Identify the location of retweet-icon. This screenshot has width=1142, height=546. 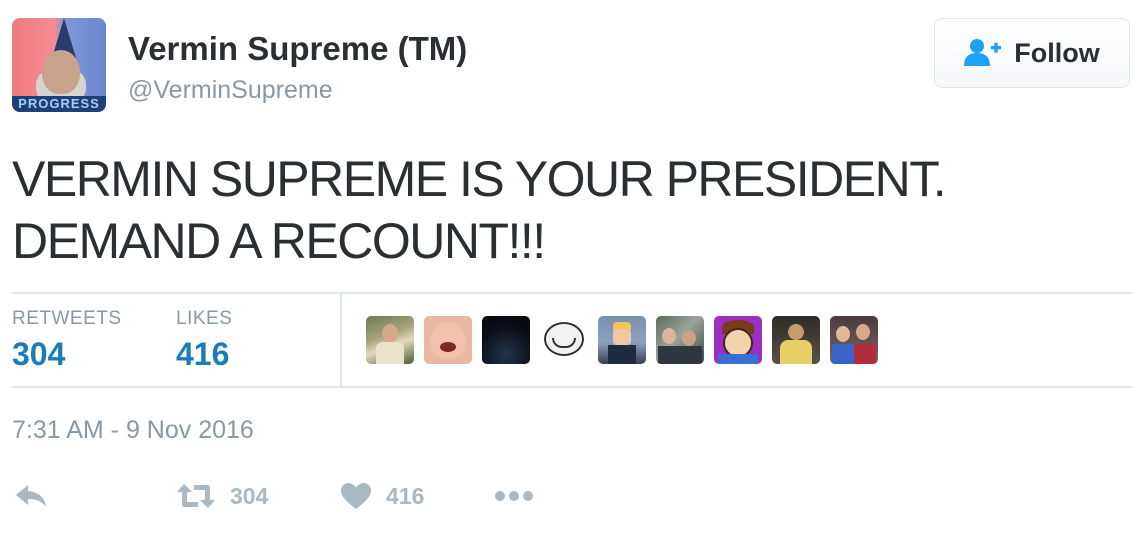
(196, 496).